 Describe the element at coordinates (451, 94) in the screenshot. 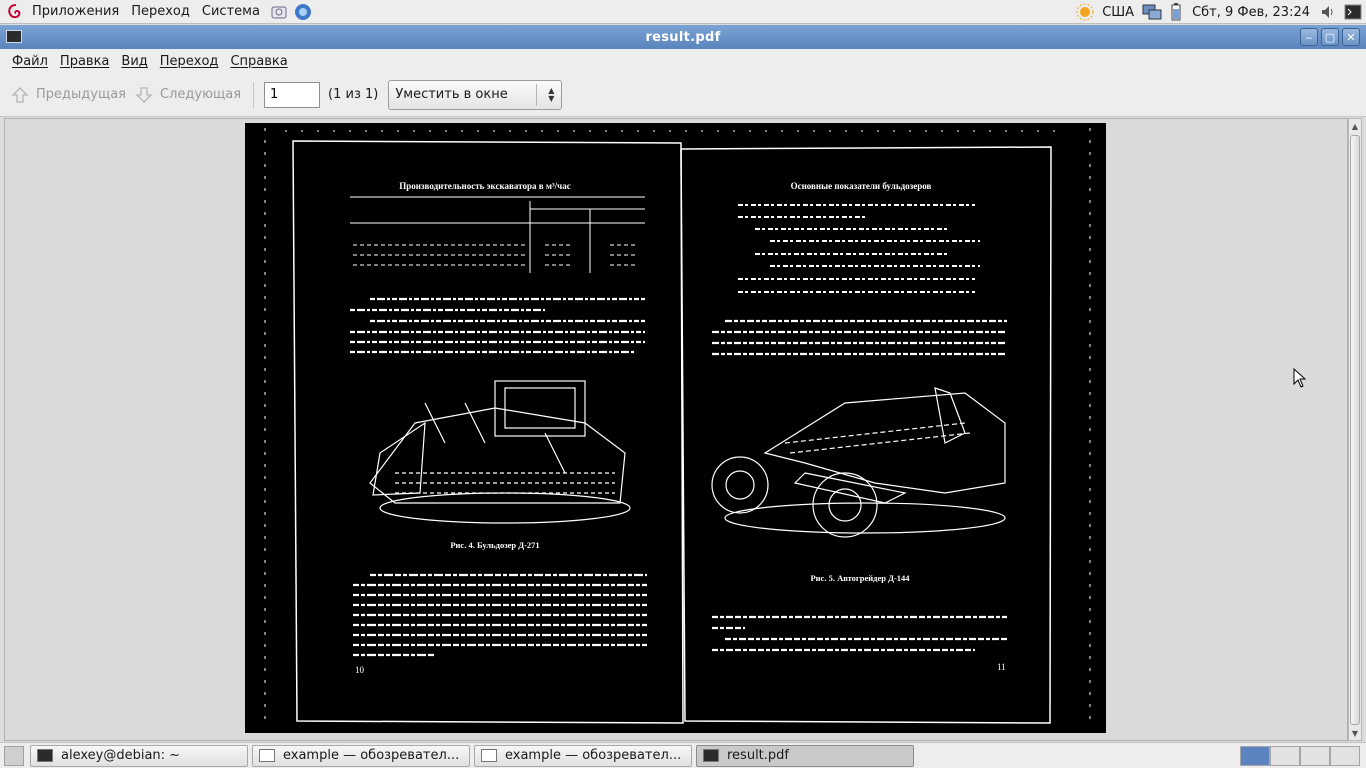

I see `zoom-select-value: Уместить в окне` at that location.